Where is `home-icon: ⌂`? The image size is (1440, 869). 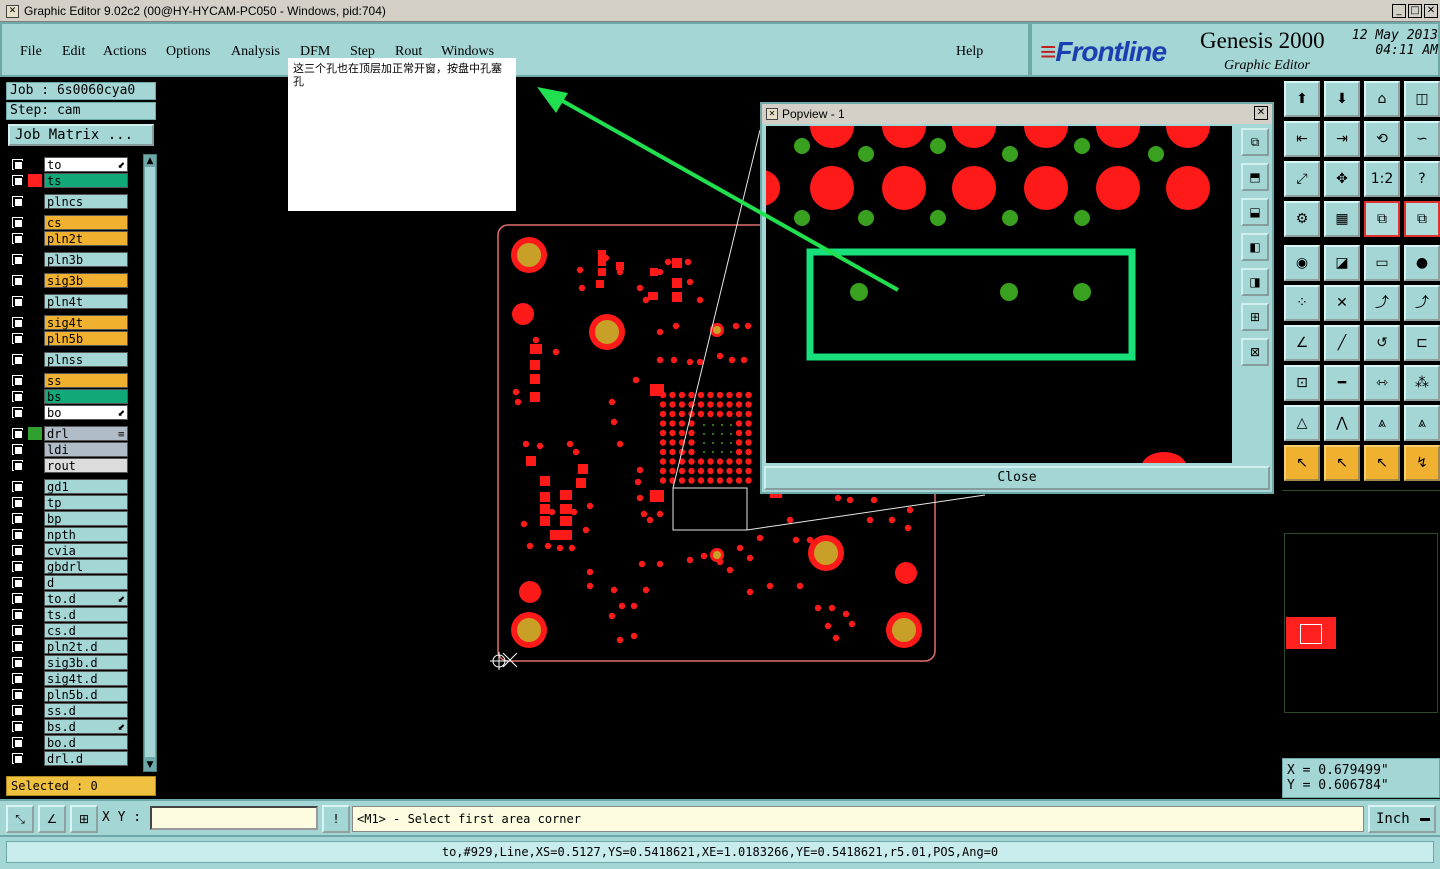
home-icon: ⌂ is located at coordinates (1382, 99).